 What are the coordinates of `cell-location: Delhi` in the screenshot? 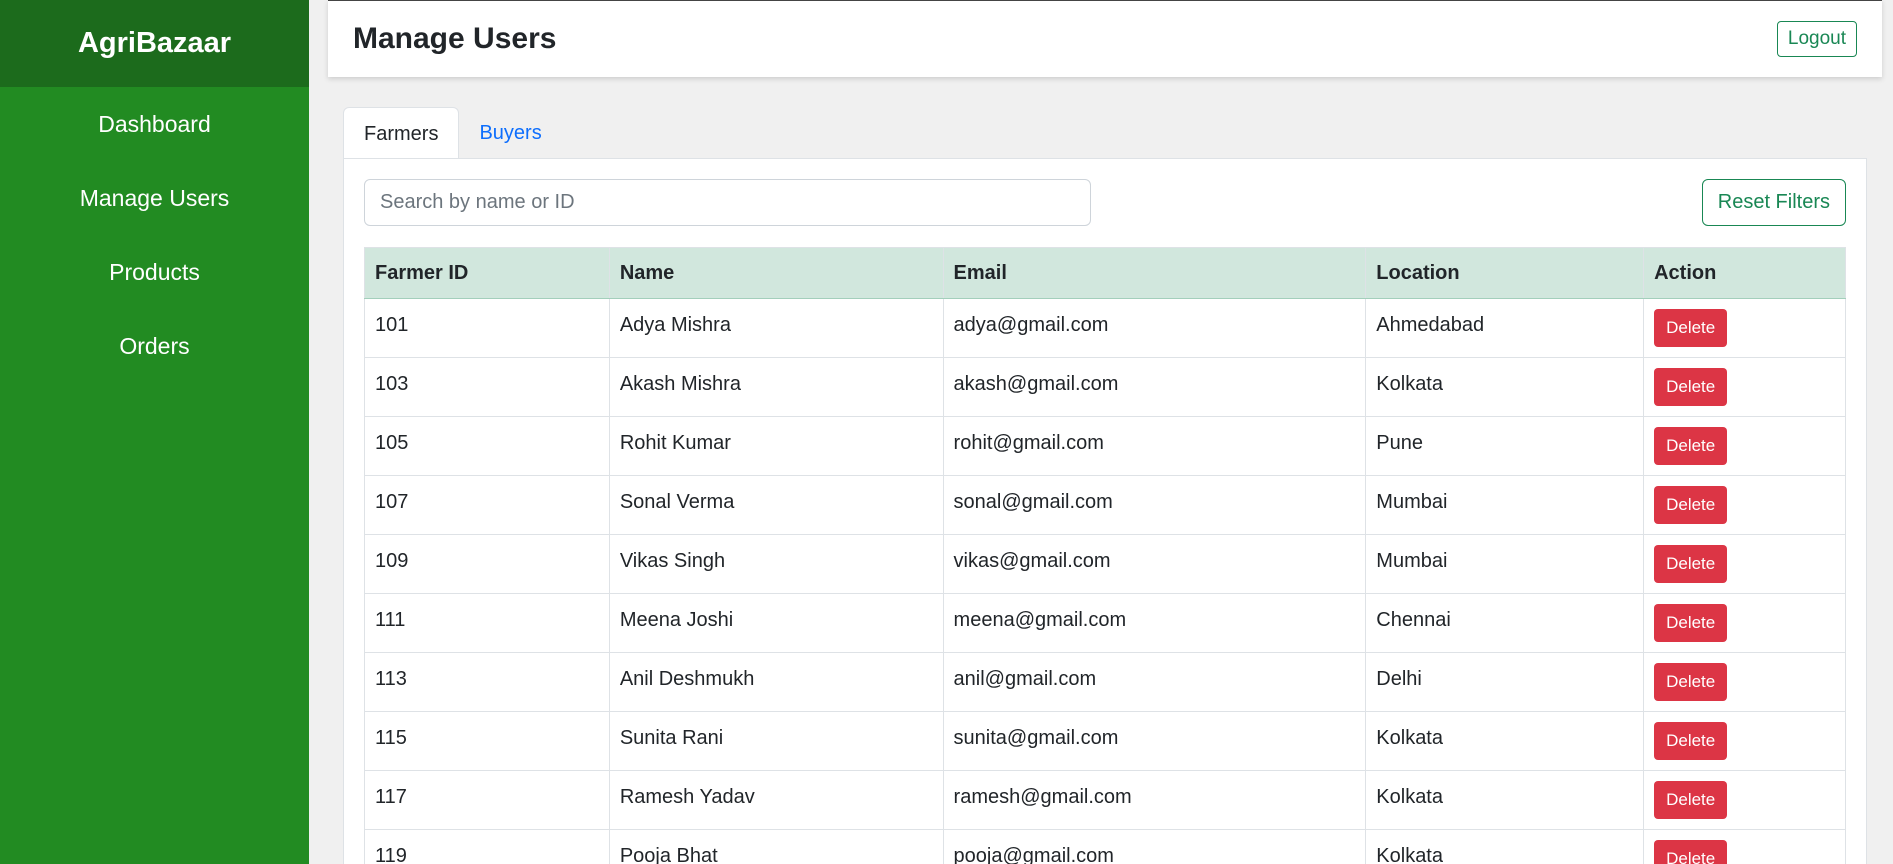 It's located at (1505, 682).